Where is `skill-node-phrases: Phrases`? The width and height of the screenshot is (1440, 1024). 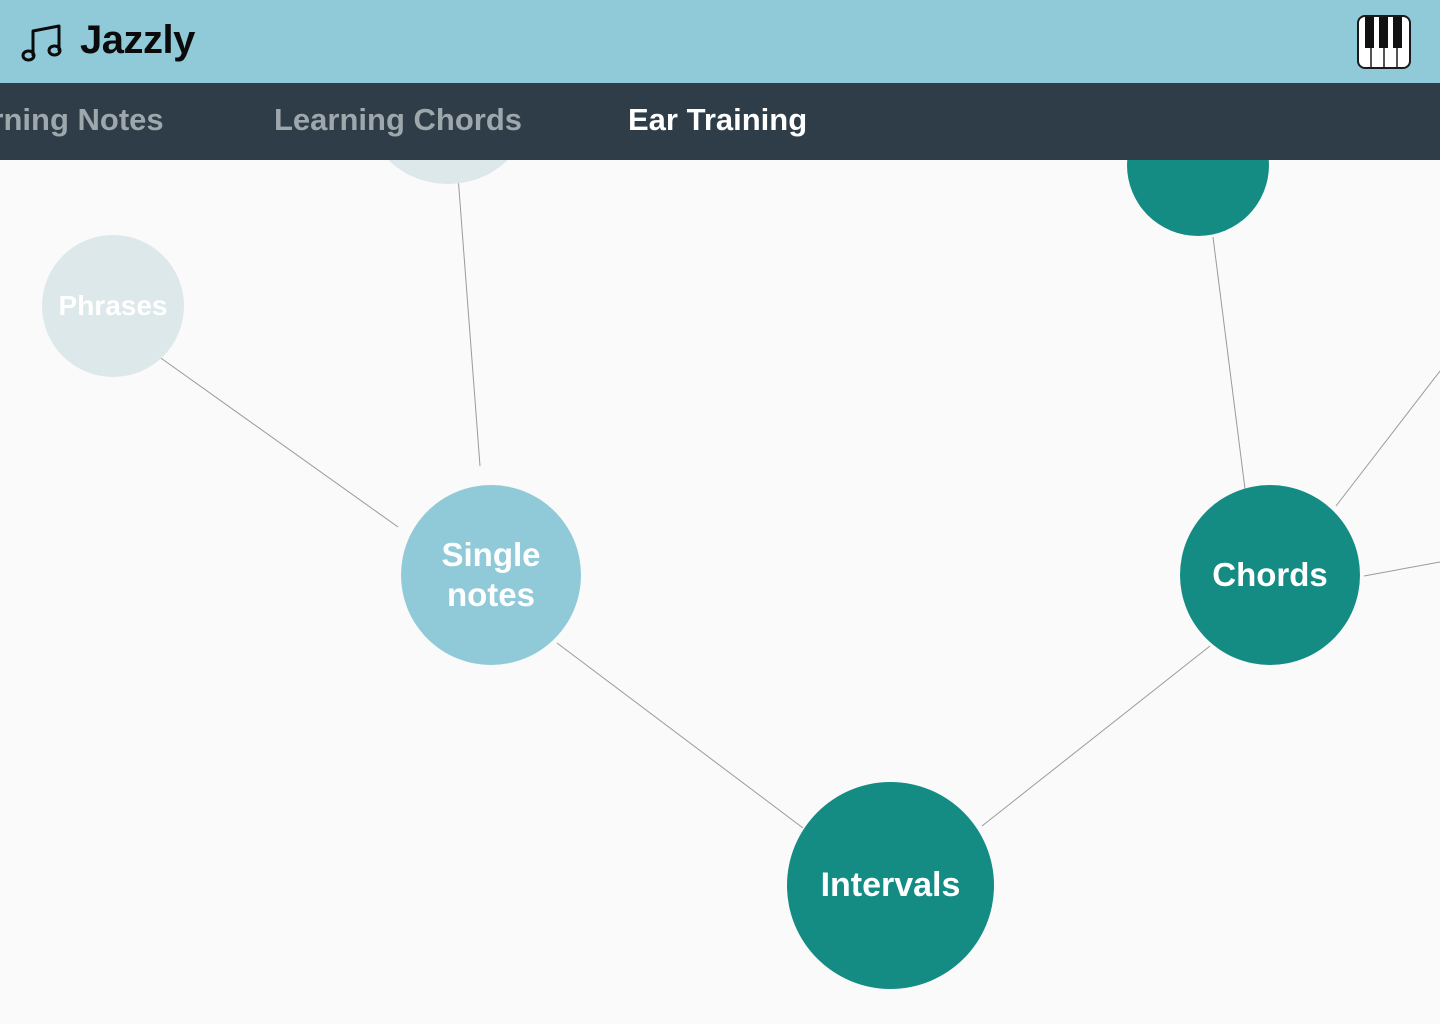
skill-node-phrases: Phrases is located at coordinates (113, 306).